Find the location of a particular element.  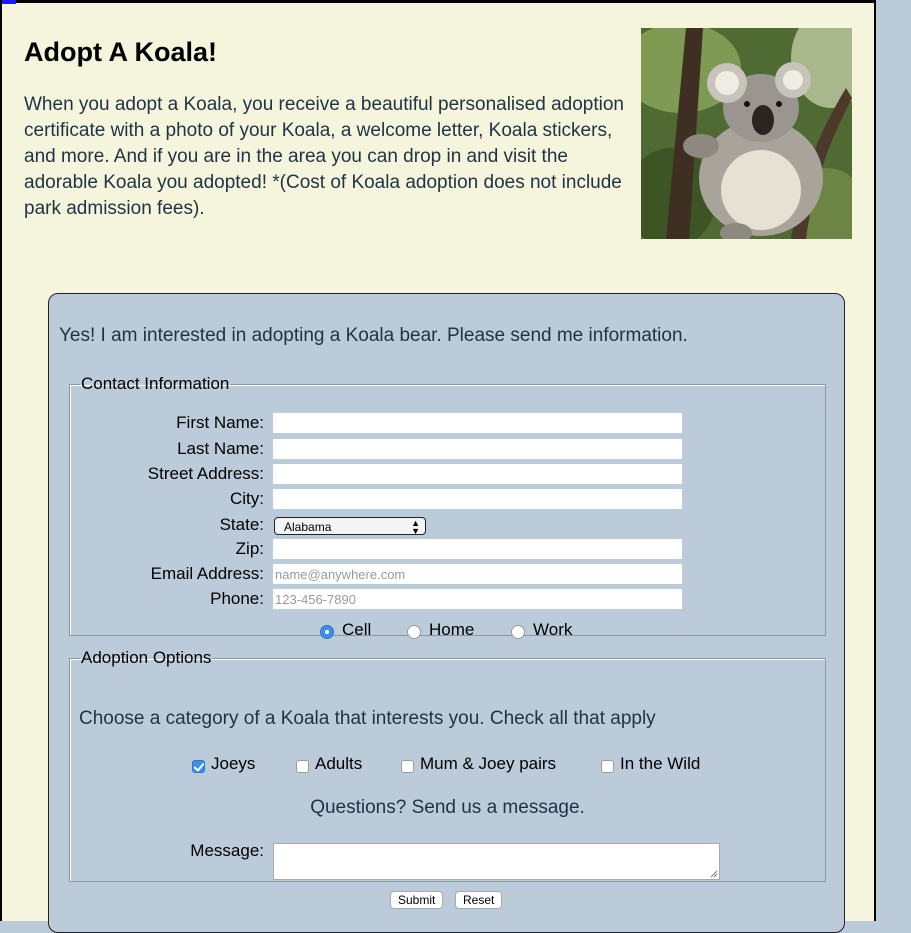

last-name-input is located at coordinates (477, 449).